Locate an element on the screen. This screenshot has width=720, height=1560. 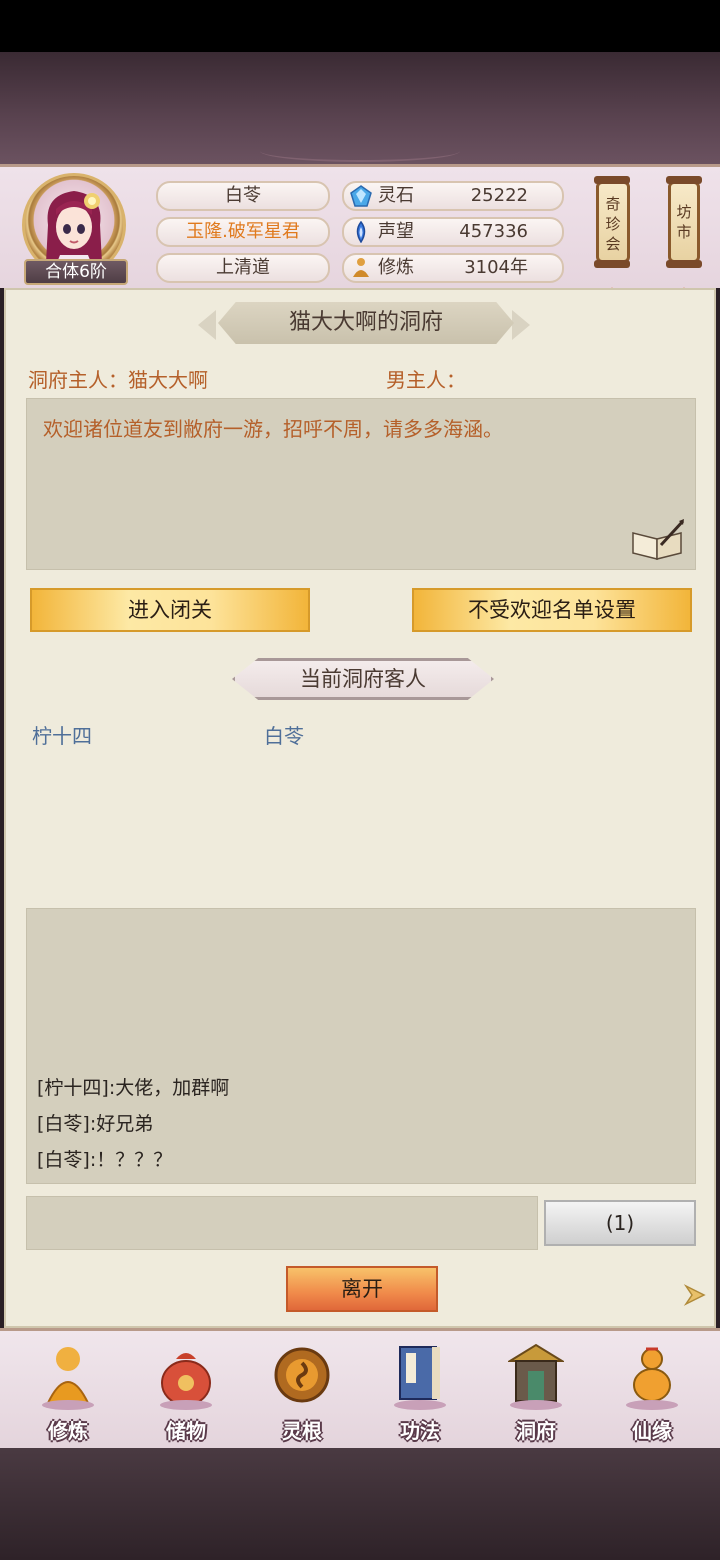
banner-left-decor is located at coordinates (207, 325).